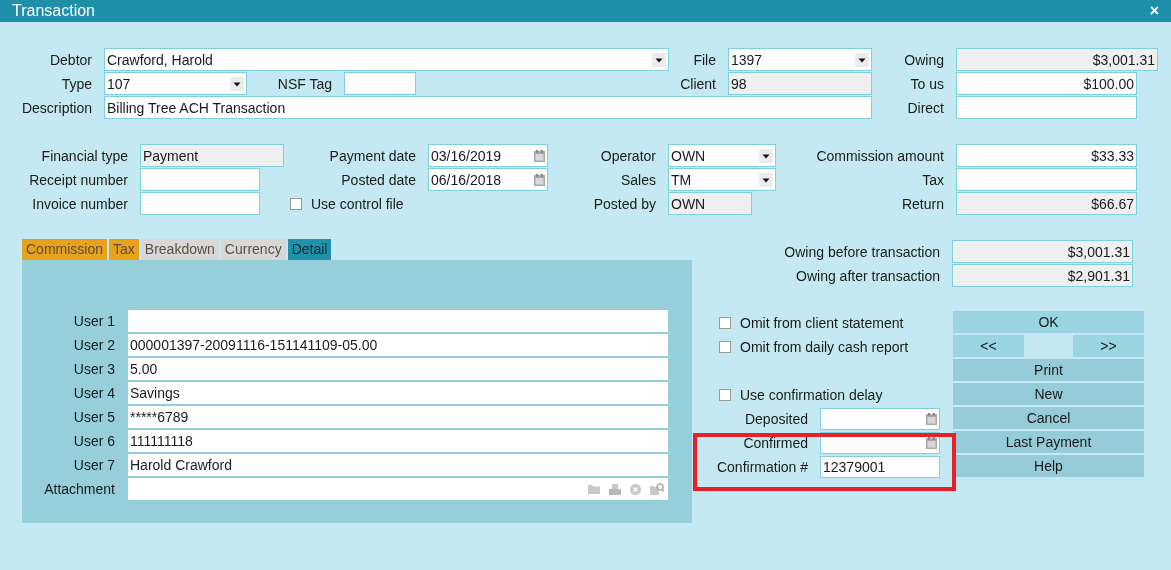 Image resolution: width=1171 pixels, height=570 pixels. I want to click on date-field, so click(880, 419).